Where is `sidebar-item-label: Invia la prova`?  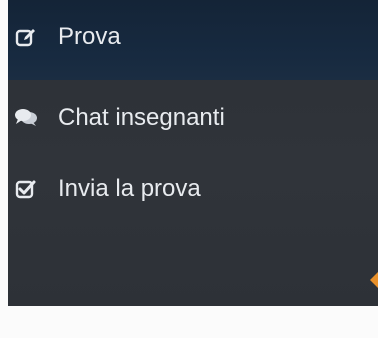 sidebar-item-label: Invia la prova is located at coordinates (129, 188).